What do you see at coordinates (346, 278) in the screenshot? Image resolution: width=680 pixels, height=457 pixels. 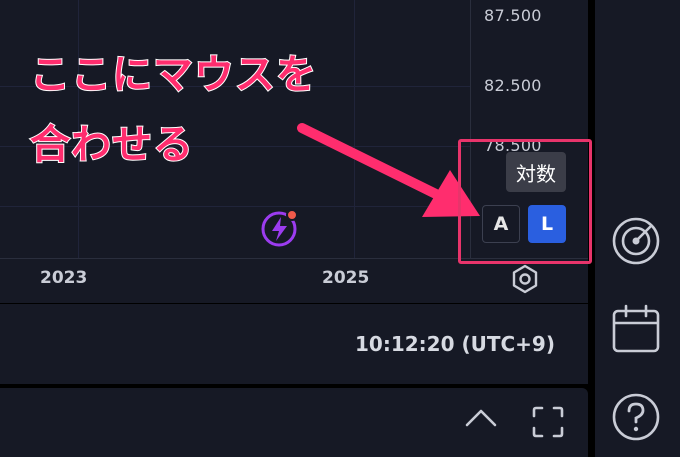 I see `time-label: 2025` at bounding box center [346, 278].